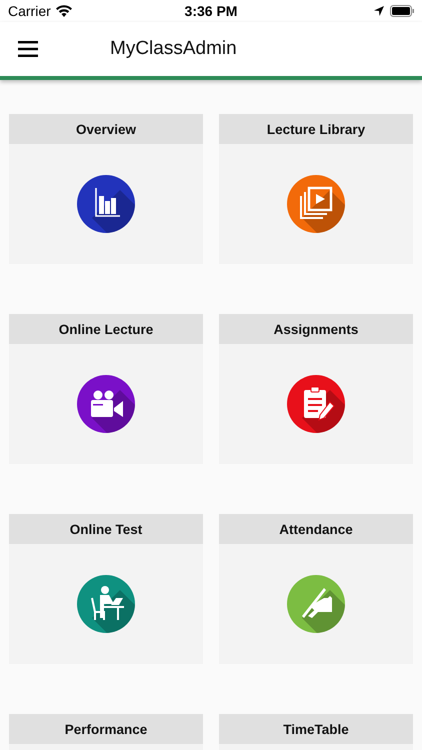 This screenshot has width=422, height=750. What do you see at coordinates (316, 729) in the screenshot?
I see `tile-title: TimeTable` at bounding box center [316, 729].